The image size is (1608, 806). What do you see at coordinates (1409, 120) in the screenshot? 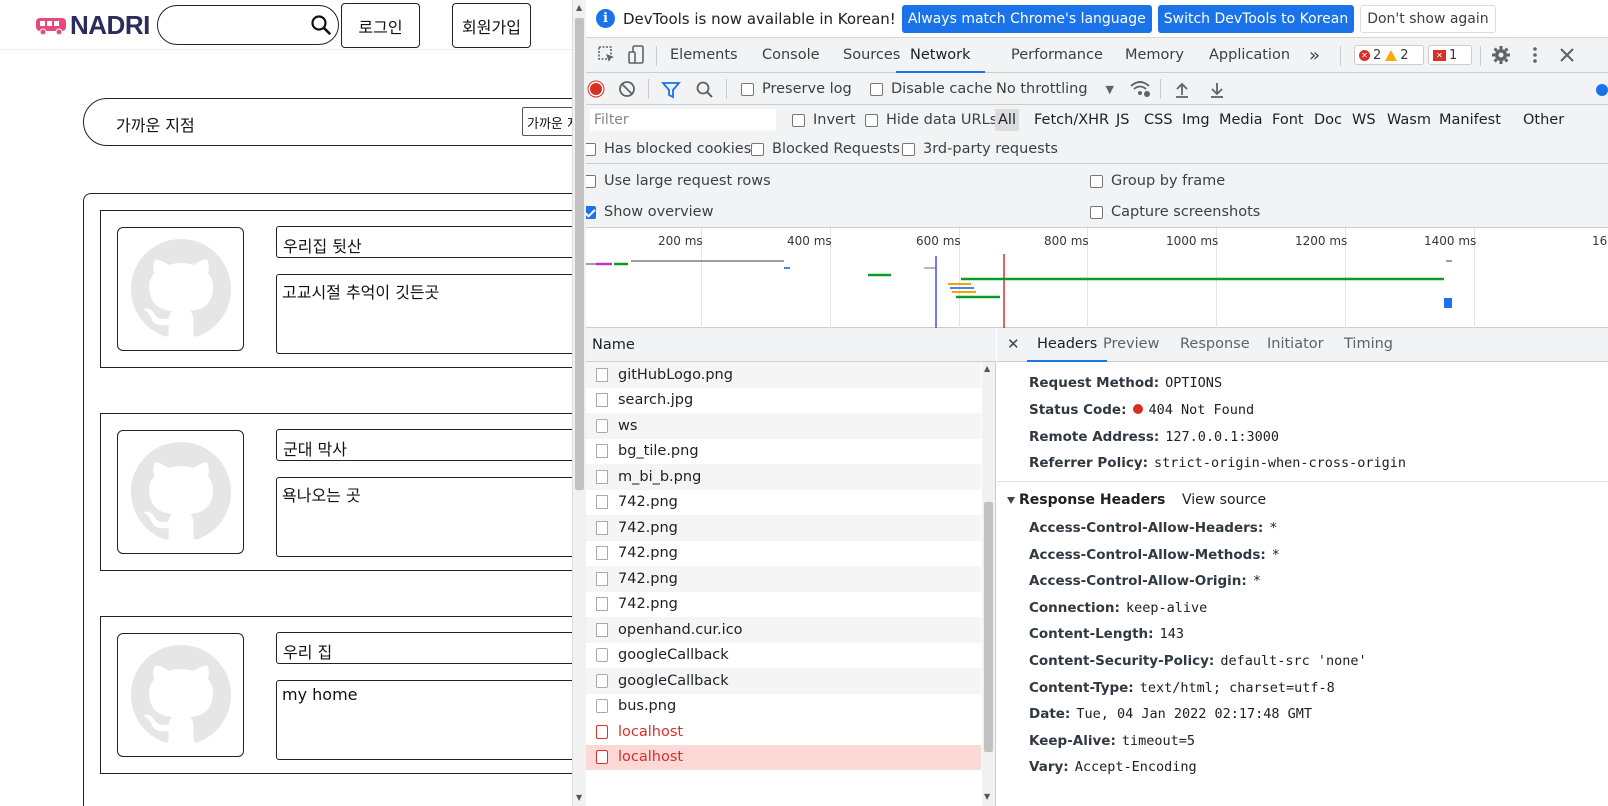
I see `filter-type-wasm: Wasm` at bounding box center [1409, 120].